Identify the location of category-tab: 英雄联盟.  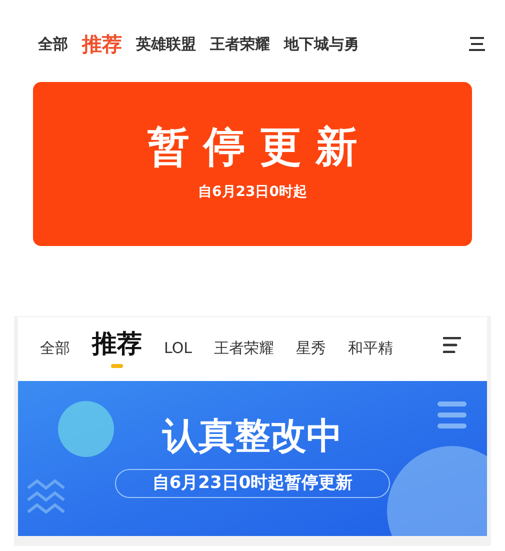
(166, 44).